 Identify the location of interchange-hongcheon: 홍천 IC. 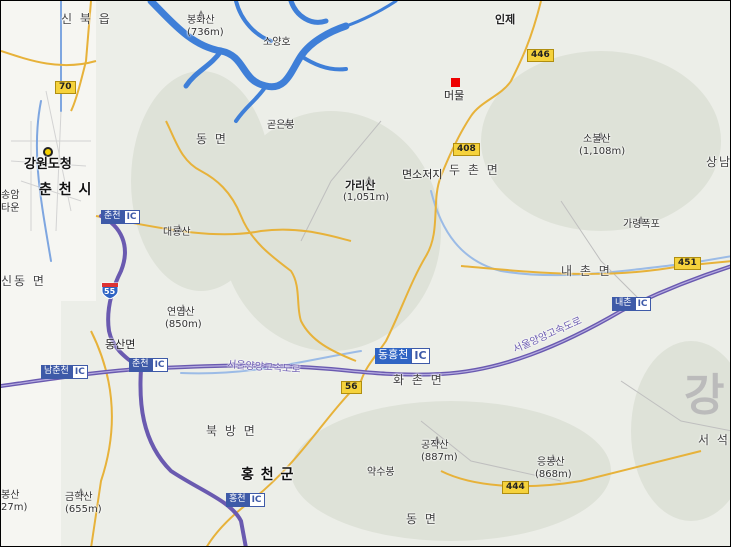
(245, 500).